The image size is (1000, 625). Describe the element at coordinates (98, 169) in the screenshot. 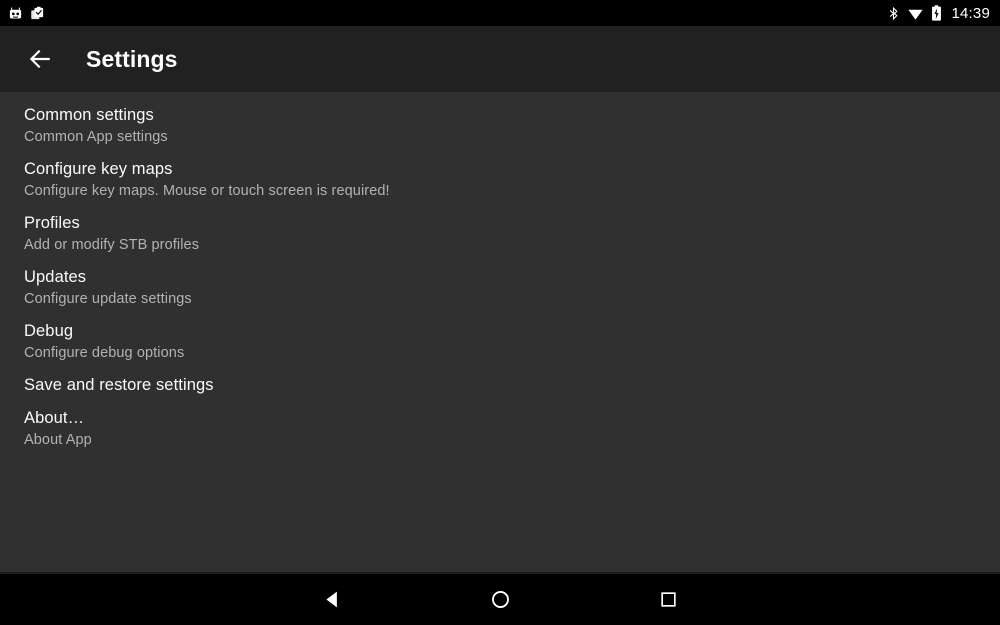

I see `list-item-title: Configure key maps` at that location.